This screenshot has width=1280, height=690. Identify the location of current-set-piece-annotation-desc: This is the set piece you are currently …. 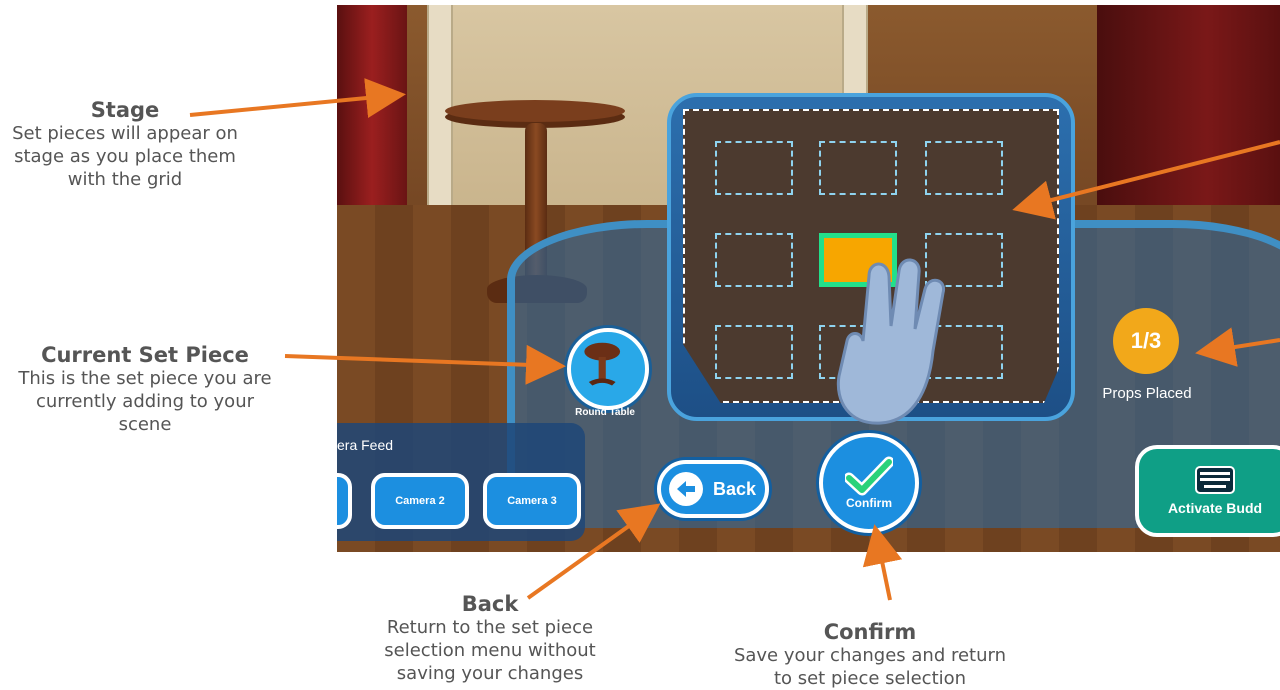
(145, 401).